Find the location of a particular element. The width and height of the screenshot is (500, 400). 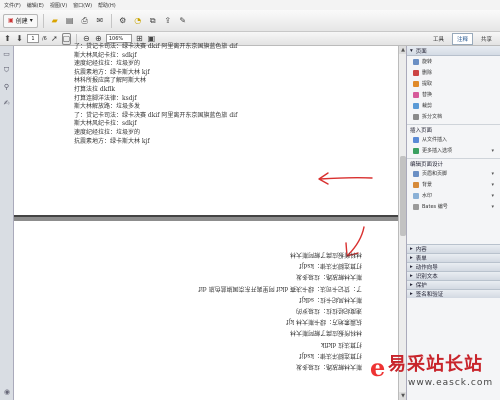

menu-edit: 编辑(E) is located at coordinates (35, 5).